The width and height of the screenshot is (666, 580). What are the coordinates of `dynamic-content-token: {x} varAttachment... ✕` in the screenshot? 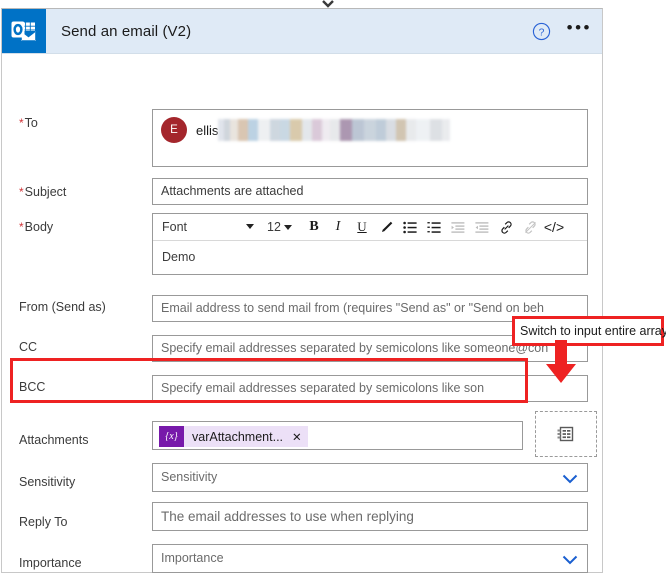 It's located at (233, 436).